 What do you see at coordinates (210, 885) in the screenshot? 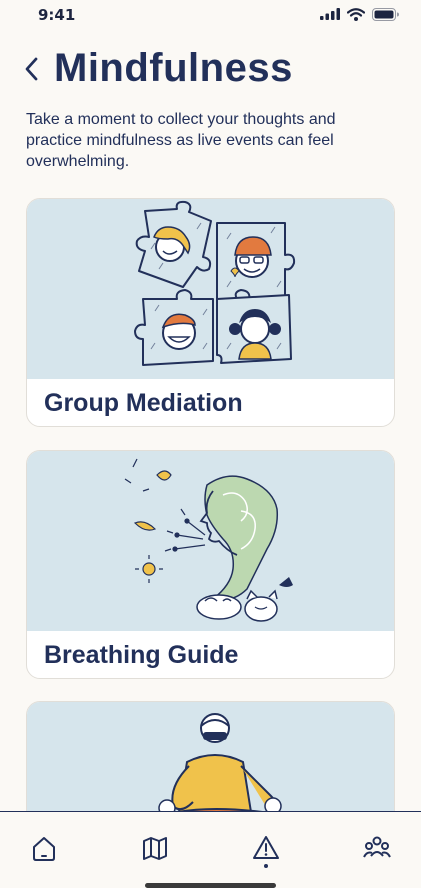
I see `home-indicator` at bounding box center [210, 885].